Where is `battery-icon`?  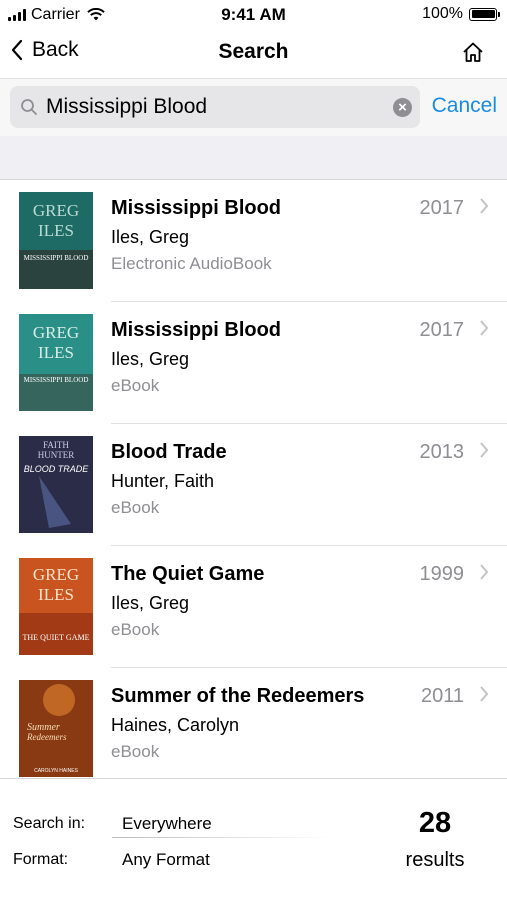 battery-icon is located at coordinates (484, 14).